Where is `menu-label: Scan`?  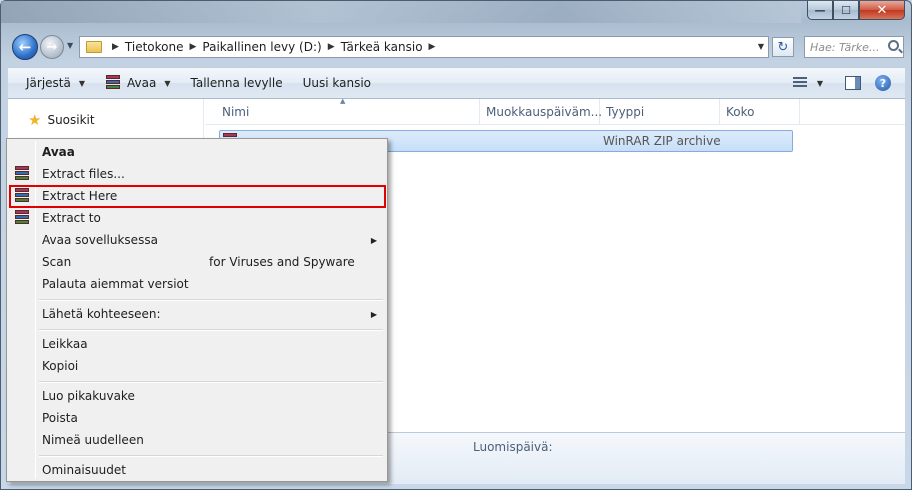 menu-label: Scan is located at coordinates (57, 262).